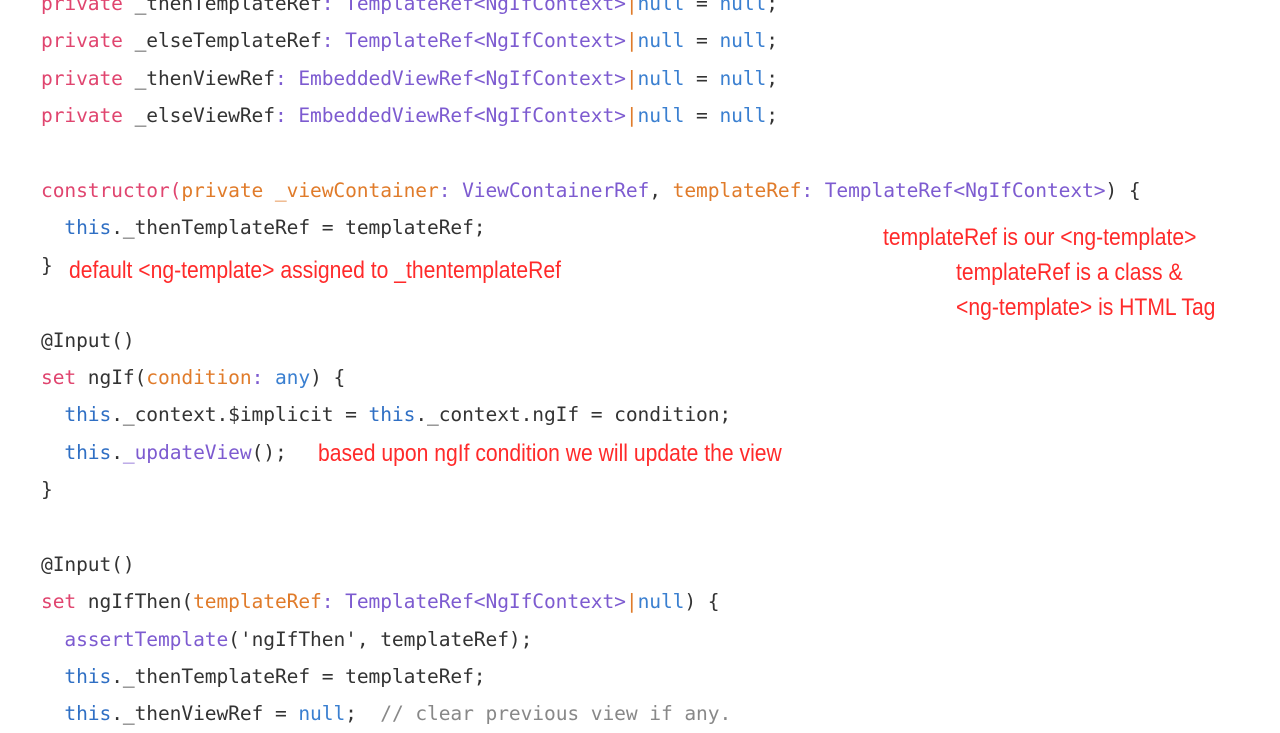 This screenshot has width=1280, height=733. What do you see at coordinates (111, 190) in the screenshot?
I see `code-token: constructor(` at bounding box center [111, 190].